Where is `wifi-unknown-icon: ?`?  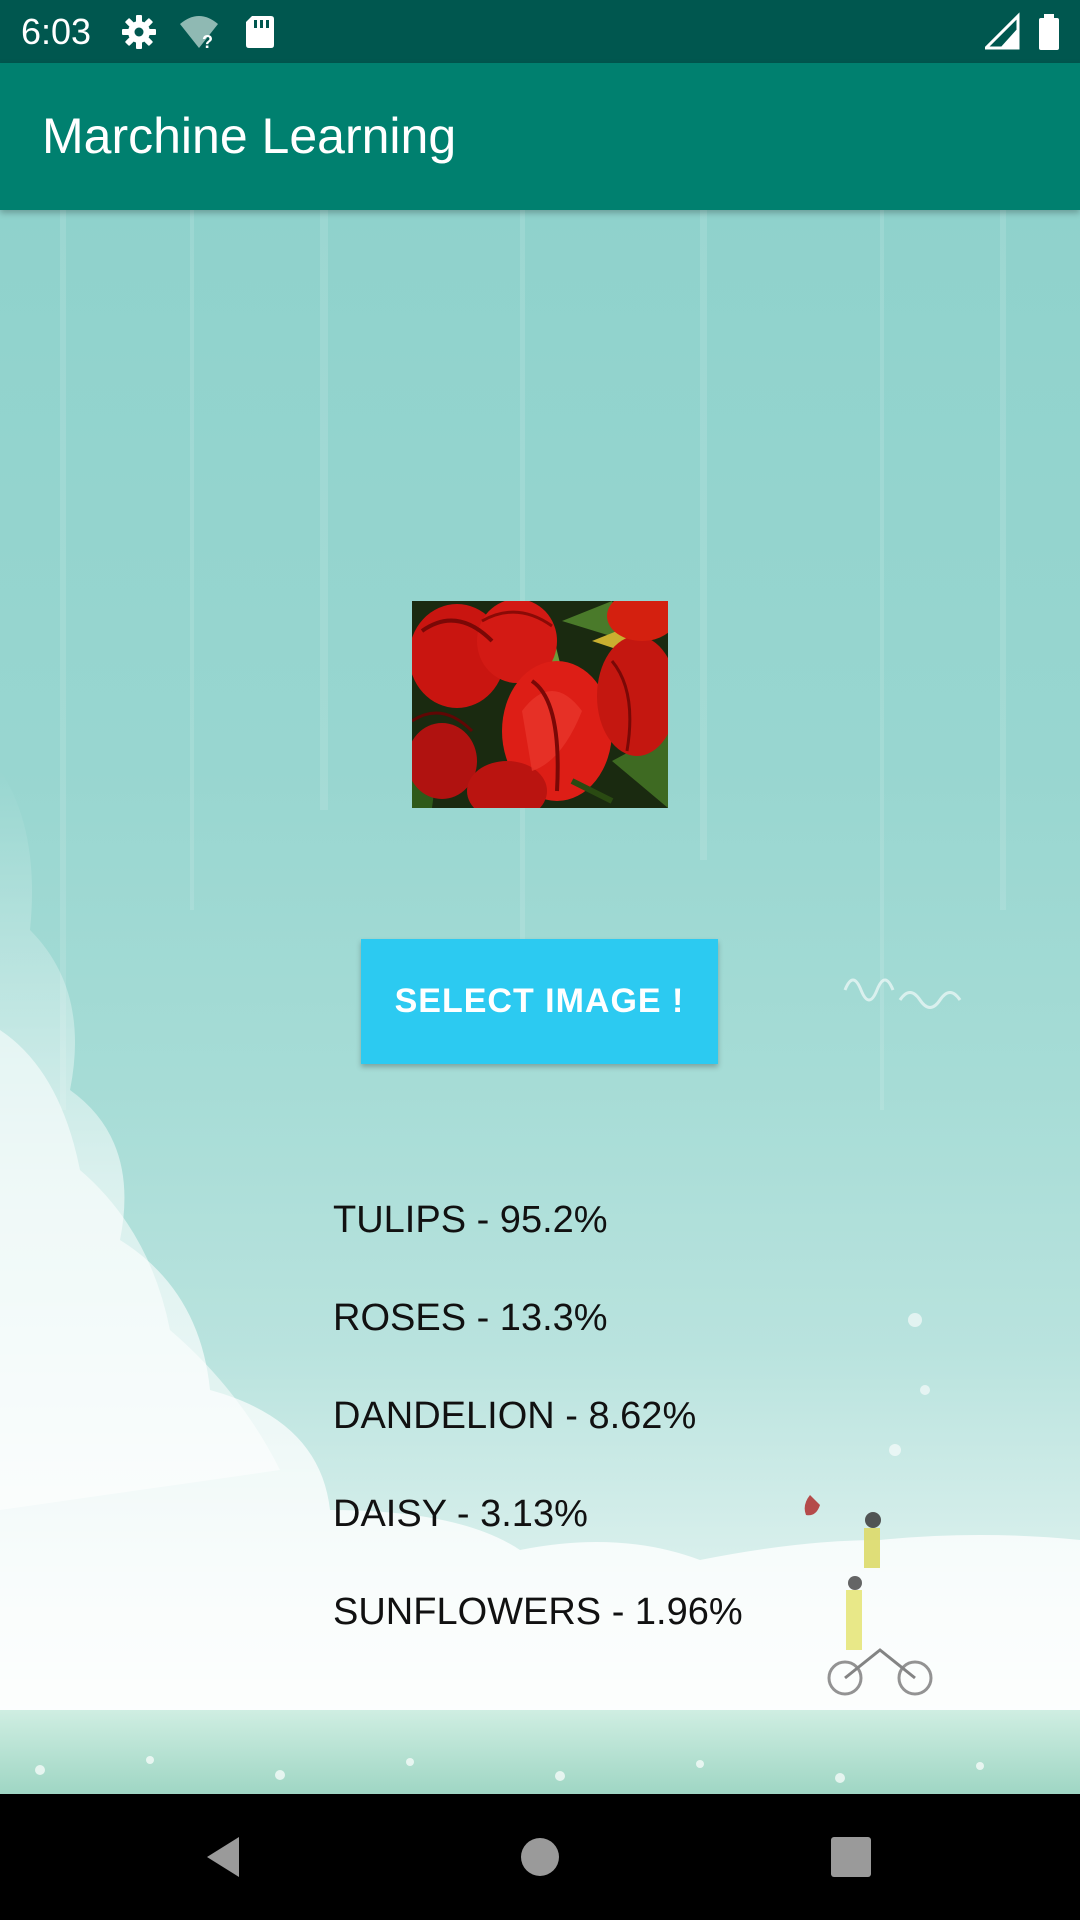
wifi-unknown-icon: ? is located at coordinates (198, 32).